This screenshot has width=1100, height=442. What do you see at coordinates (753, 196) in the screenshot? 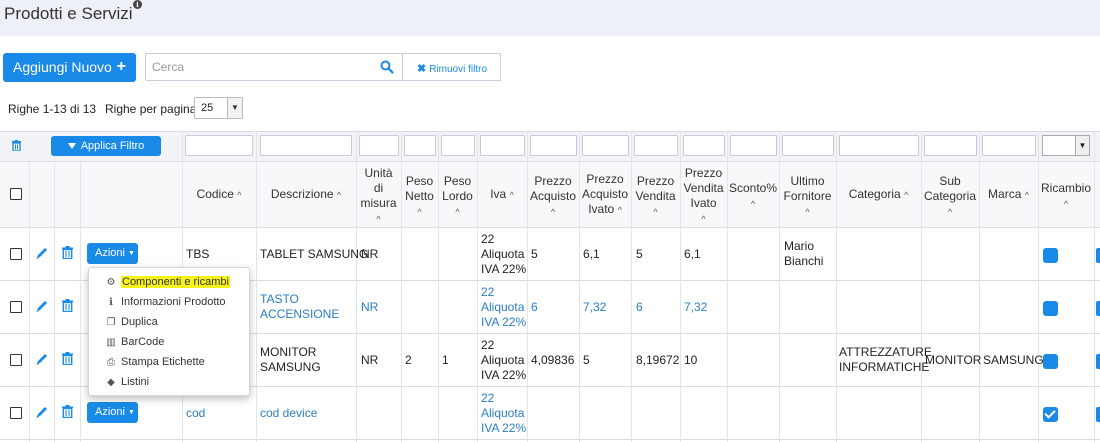
I see `column-header-sconto: Sconto% ^` at bounding box center [753, 196].